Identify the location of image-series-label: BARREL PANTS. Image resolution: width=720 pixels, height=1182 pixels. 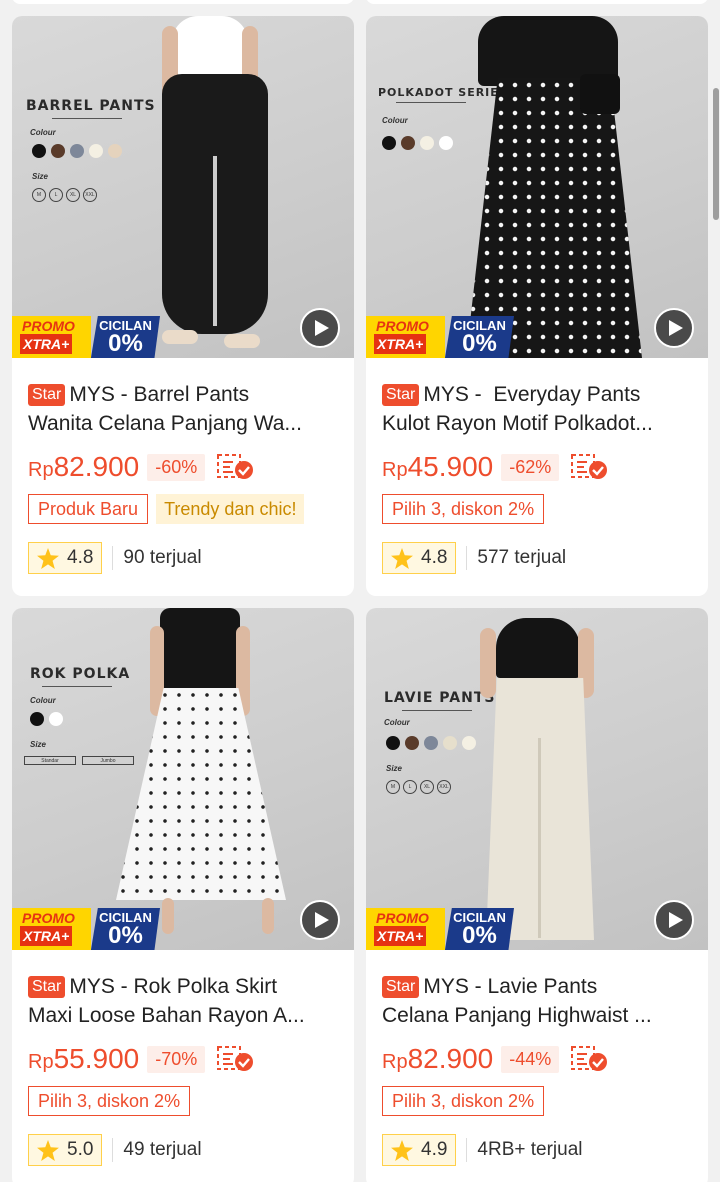
(91, 106).